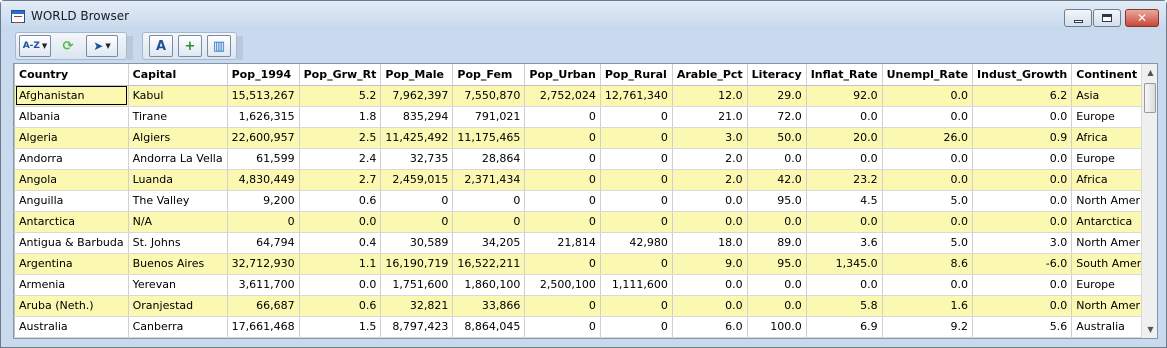  Describe the element at coordinates (178, 117) in the screenshot. I see `table-cell: Tirane` at that location.